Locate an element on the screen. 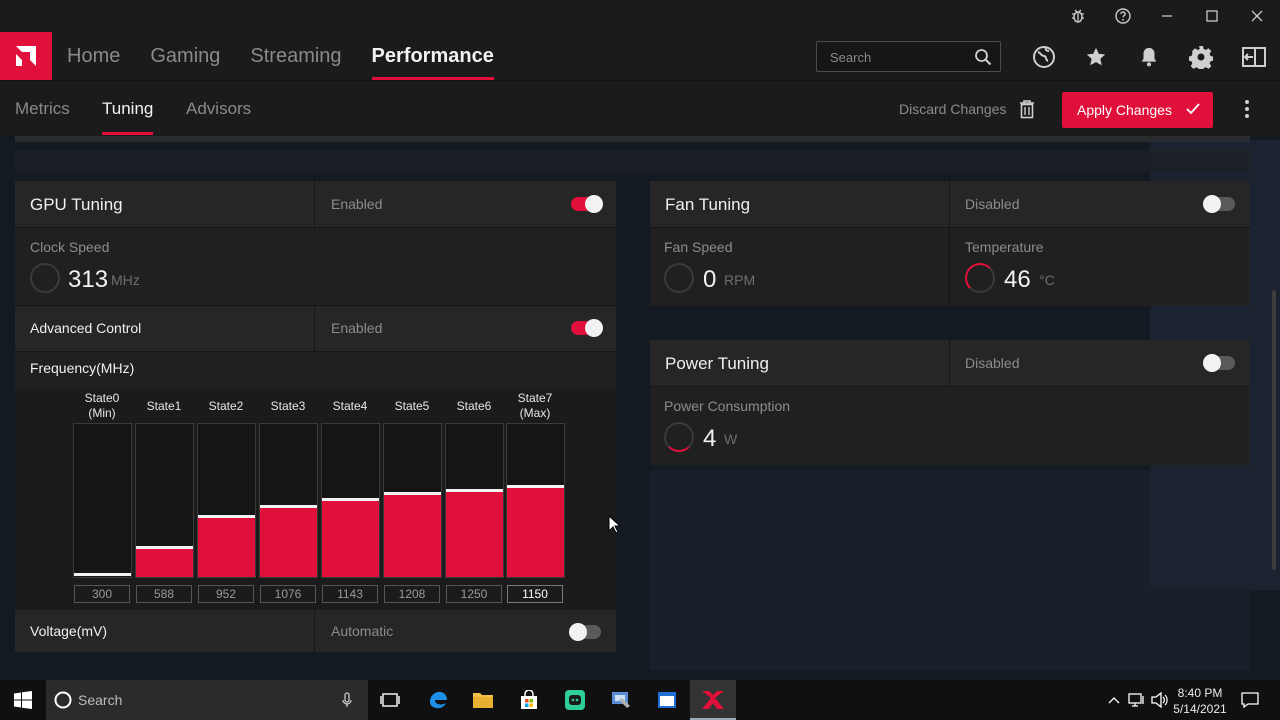  state-label: State5 is located at coordinates (412, 406).